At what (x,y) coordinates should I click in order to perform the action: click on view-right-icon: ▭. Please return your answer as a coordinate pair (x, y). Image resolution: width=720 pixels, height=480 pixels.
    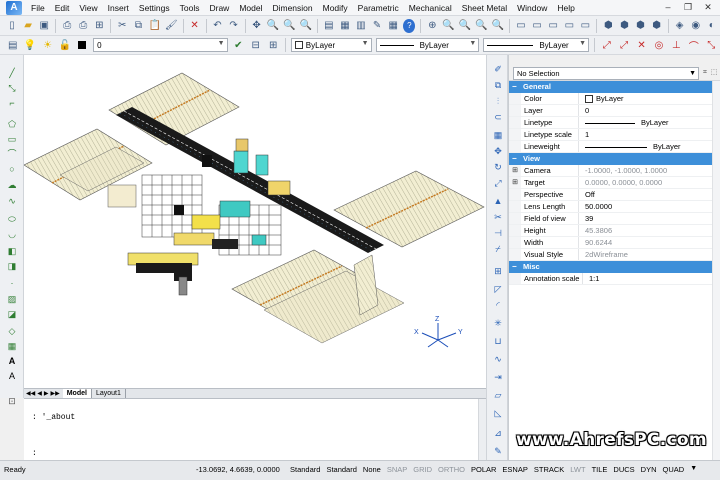
    Looking at the image, I should click on (569, 26).